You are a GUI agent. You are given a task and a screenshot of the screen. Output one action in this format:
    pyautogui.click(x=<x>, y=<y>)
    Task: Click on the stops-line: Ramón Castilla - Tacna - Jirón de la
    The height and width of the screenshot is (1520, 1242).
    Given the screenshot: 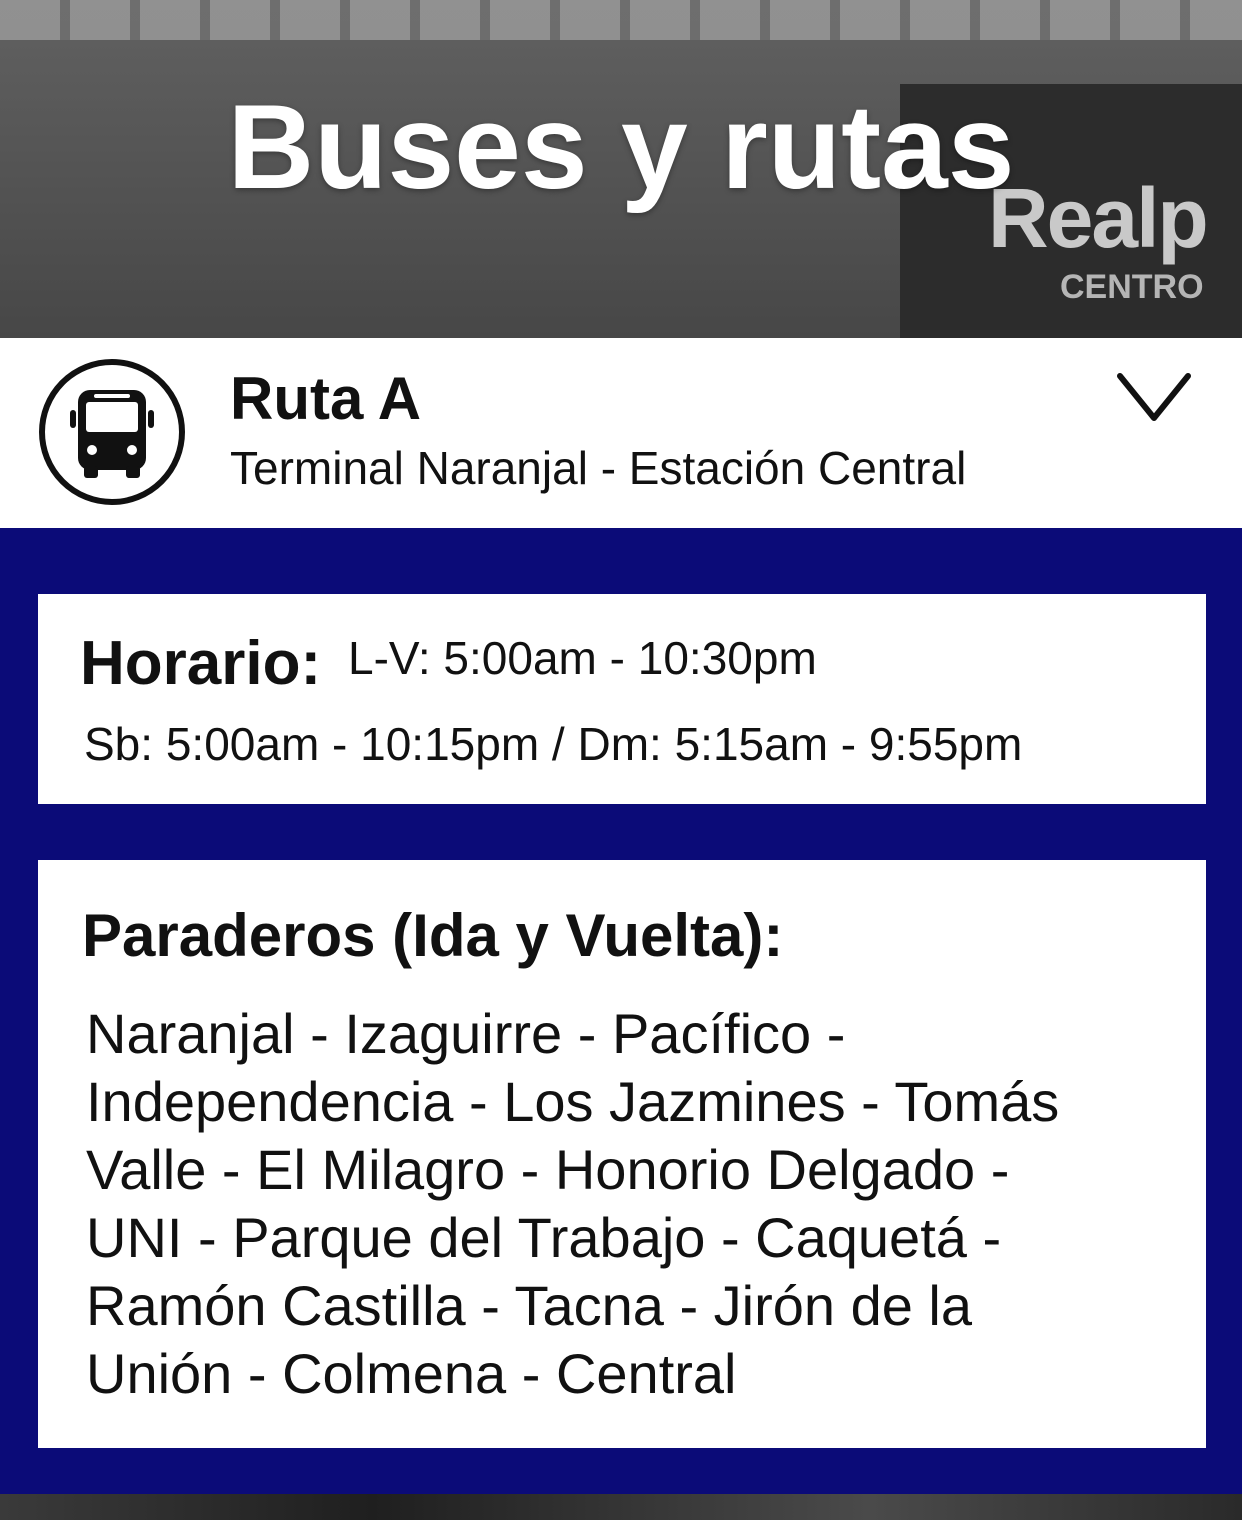 What is the action you would take?
    pyautogui.click(x=529, y=1305)
    